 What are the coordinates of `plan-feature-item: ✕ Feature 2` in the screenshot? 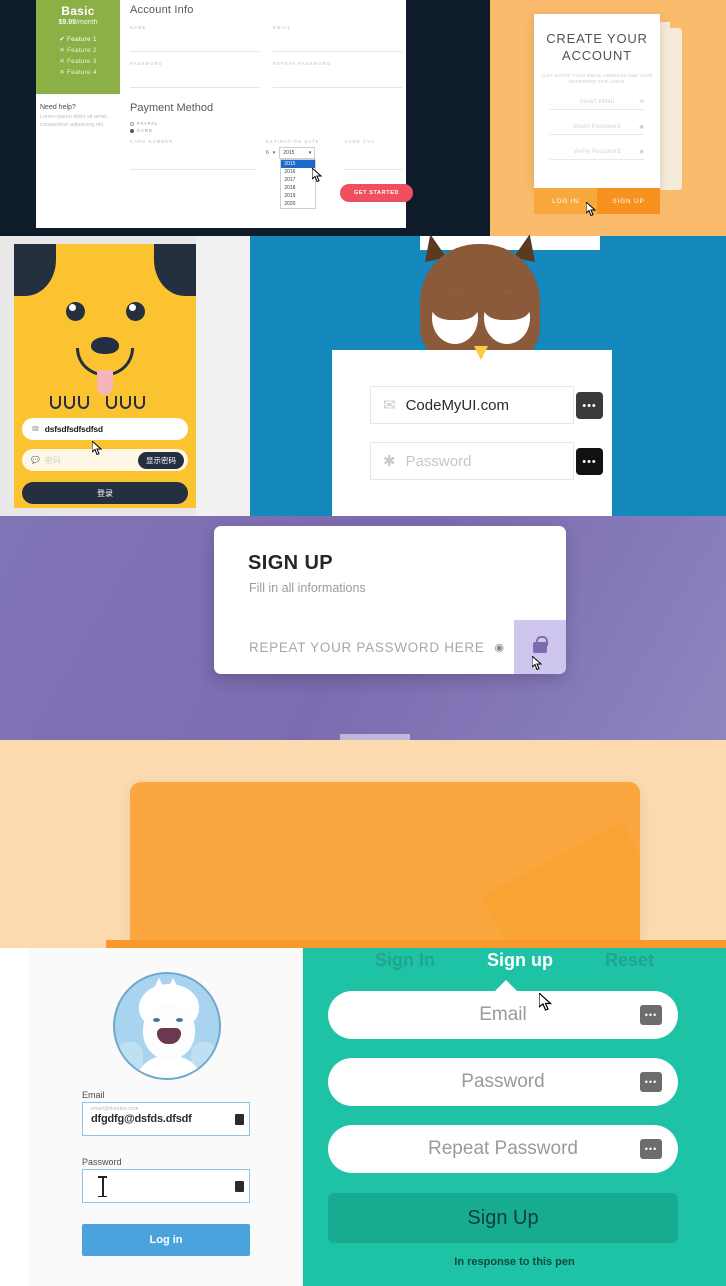 It's located at (78, 50).